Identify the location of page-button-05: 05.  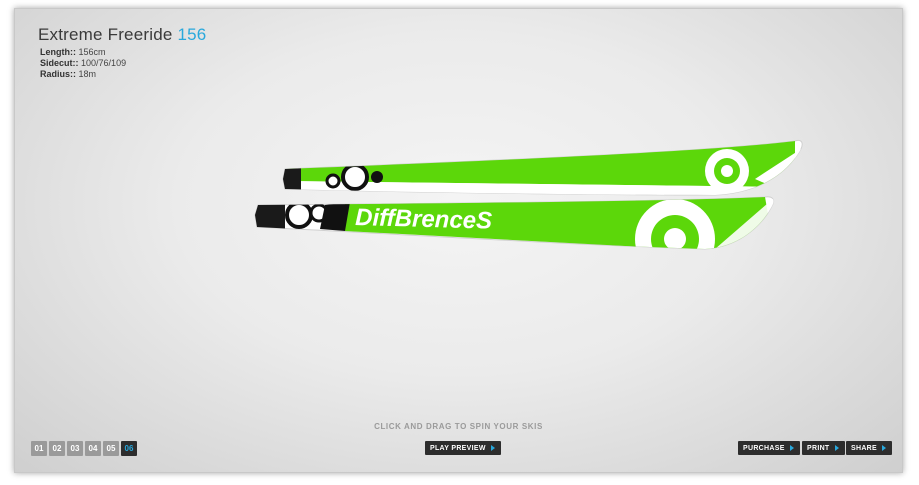
(111, 448).